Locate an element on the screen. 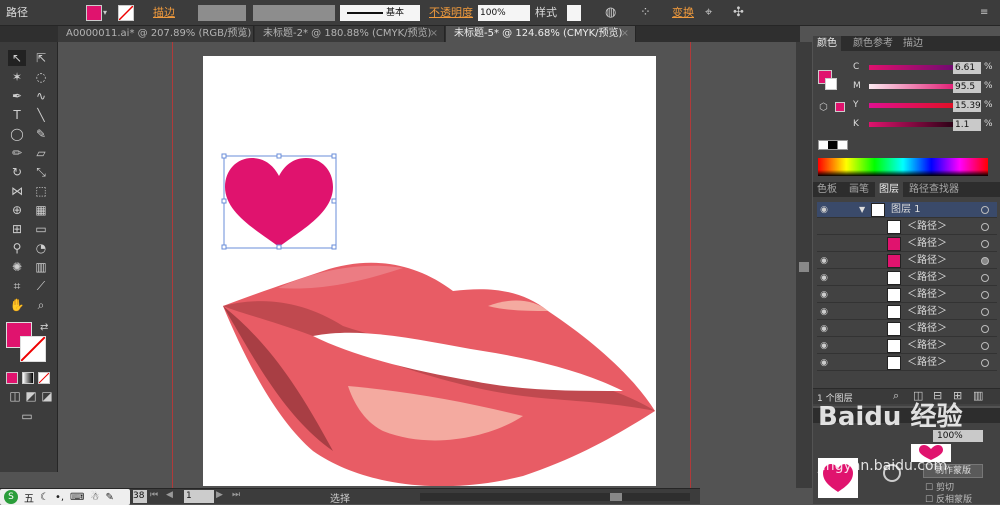 The width and height of the screenshot is (1000, 505). symbol-sprayer-tool-icon: ✺ is located at coordinates (17, 267).